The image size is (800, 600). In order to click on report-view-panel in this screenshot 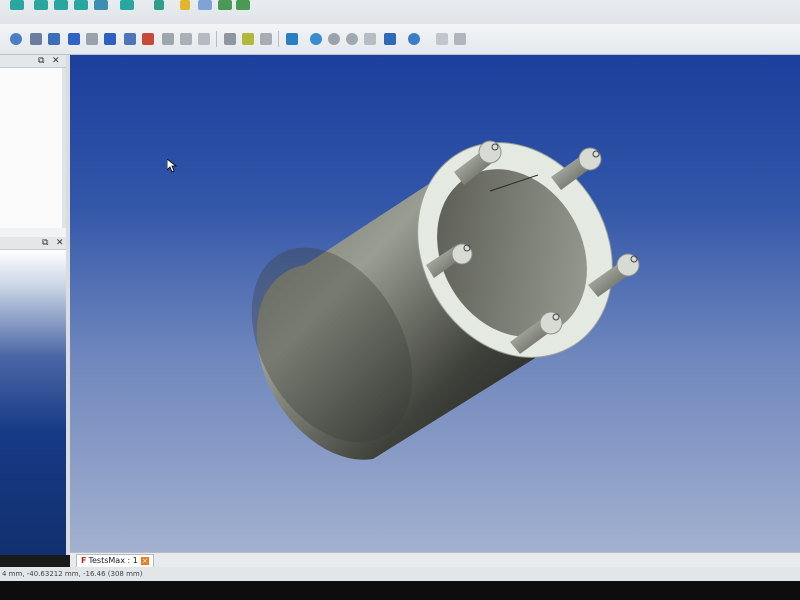, I will do `click(33, 402)`.